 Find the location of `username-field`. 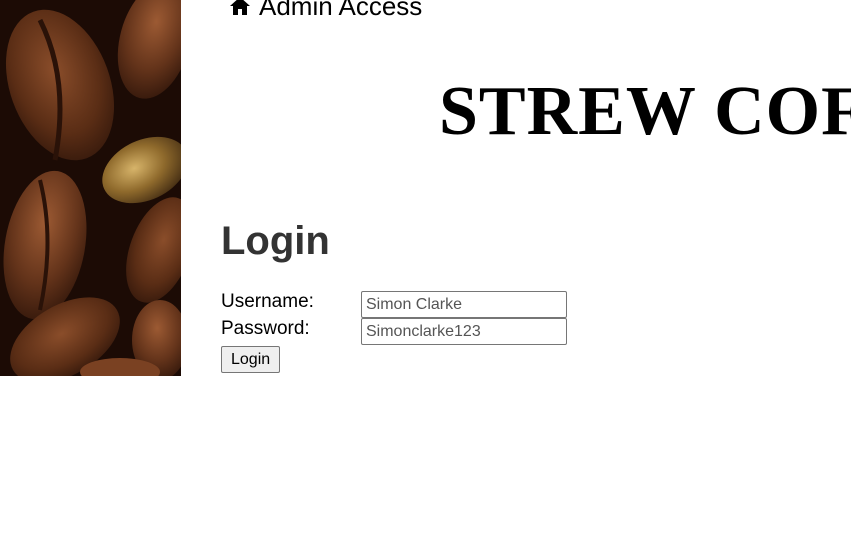

username-field is located at coordinates (464, 304).